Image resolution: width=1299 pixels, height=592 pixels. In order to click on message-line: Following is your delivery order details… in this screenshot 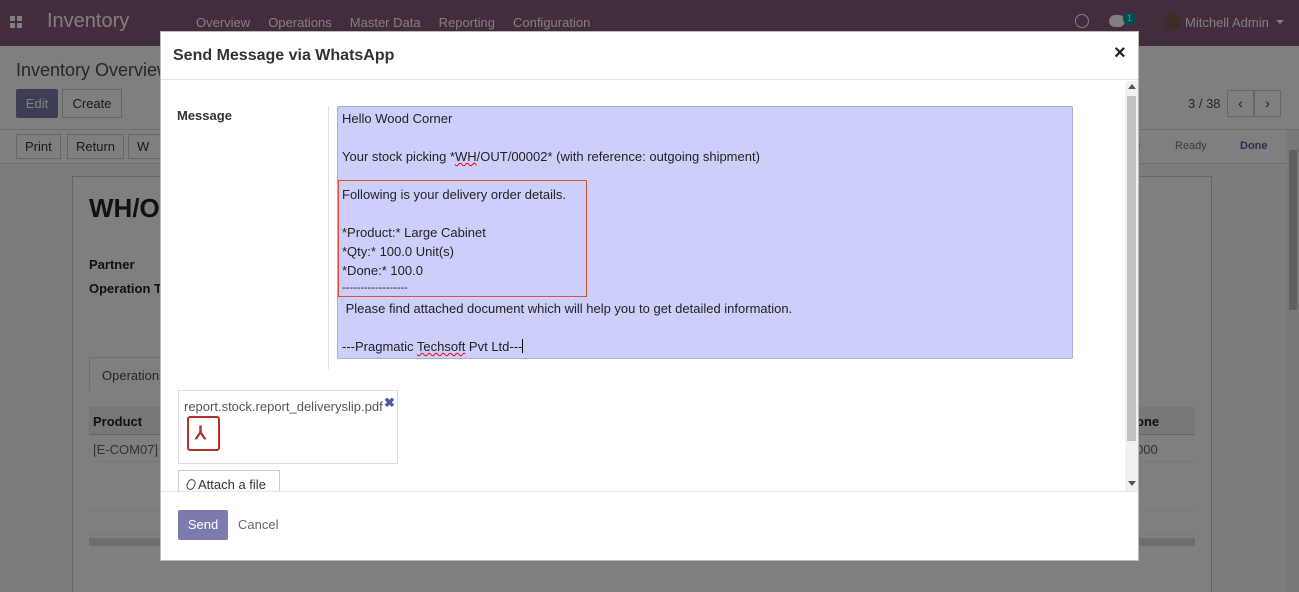, I will do `click(454, 194)`.